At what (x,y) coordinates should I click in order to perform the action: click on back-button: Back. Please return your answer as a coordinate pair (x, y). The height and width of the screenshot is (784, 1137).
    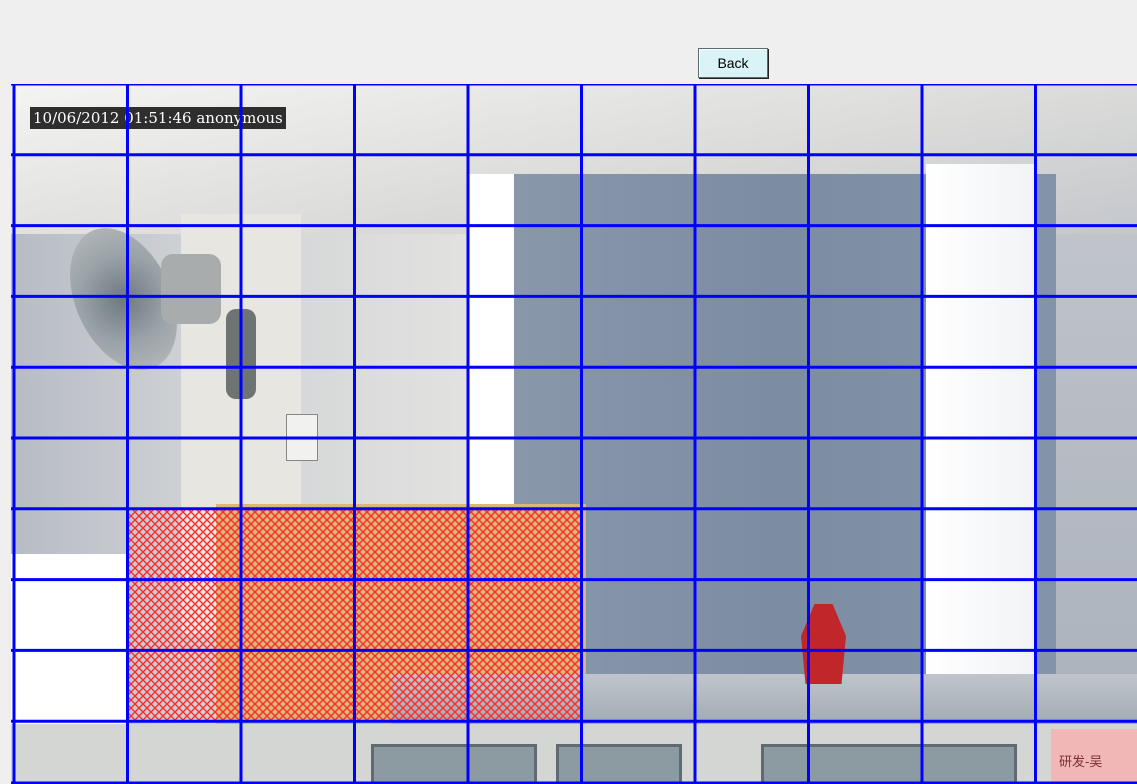
    Looking at the image, I should click on (733, 63).